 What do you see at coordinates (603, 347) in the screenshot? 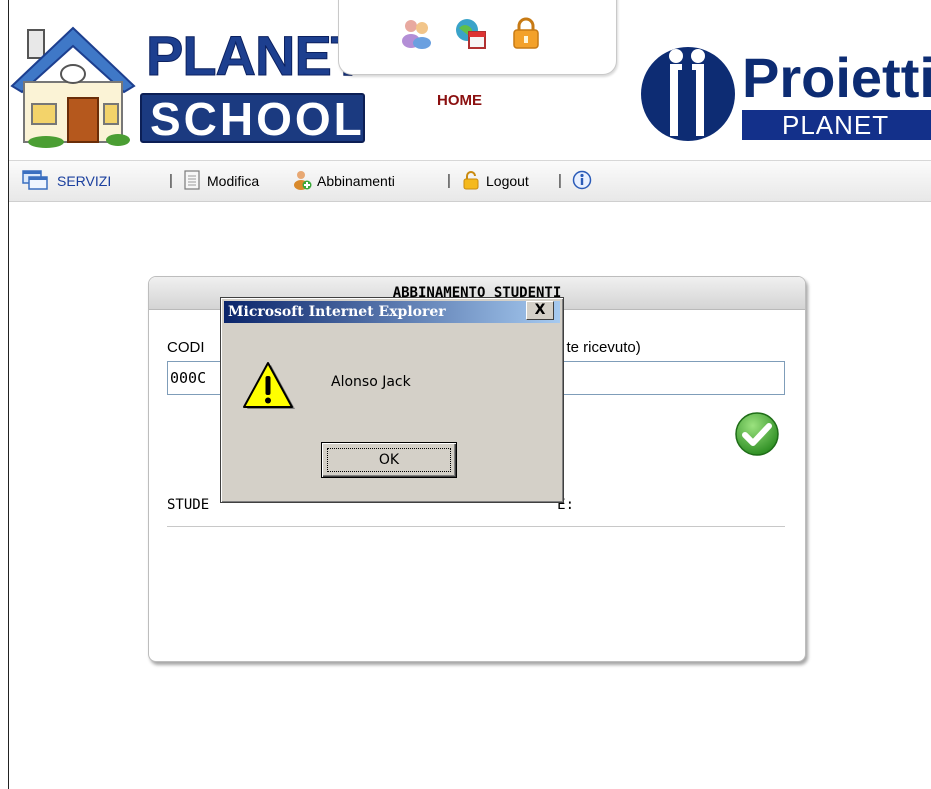
I see `code-label-end: te ricevuto)` at bounding box center [603, 347].